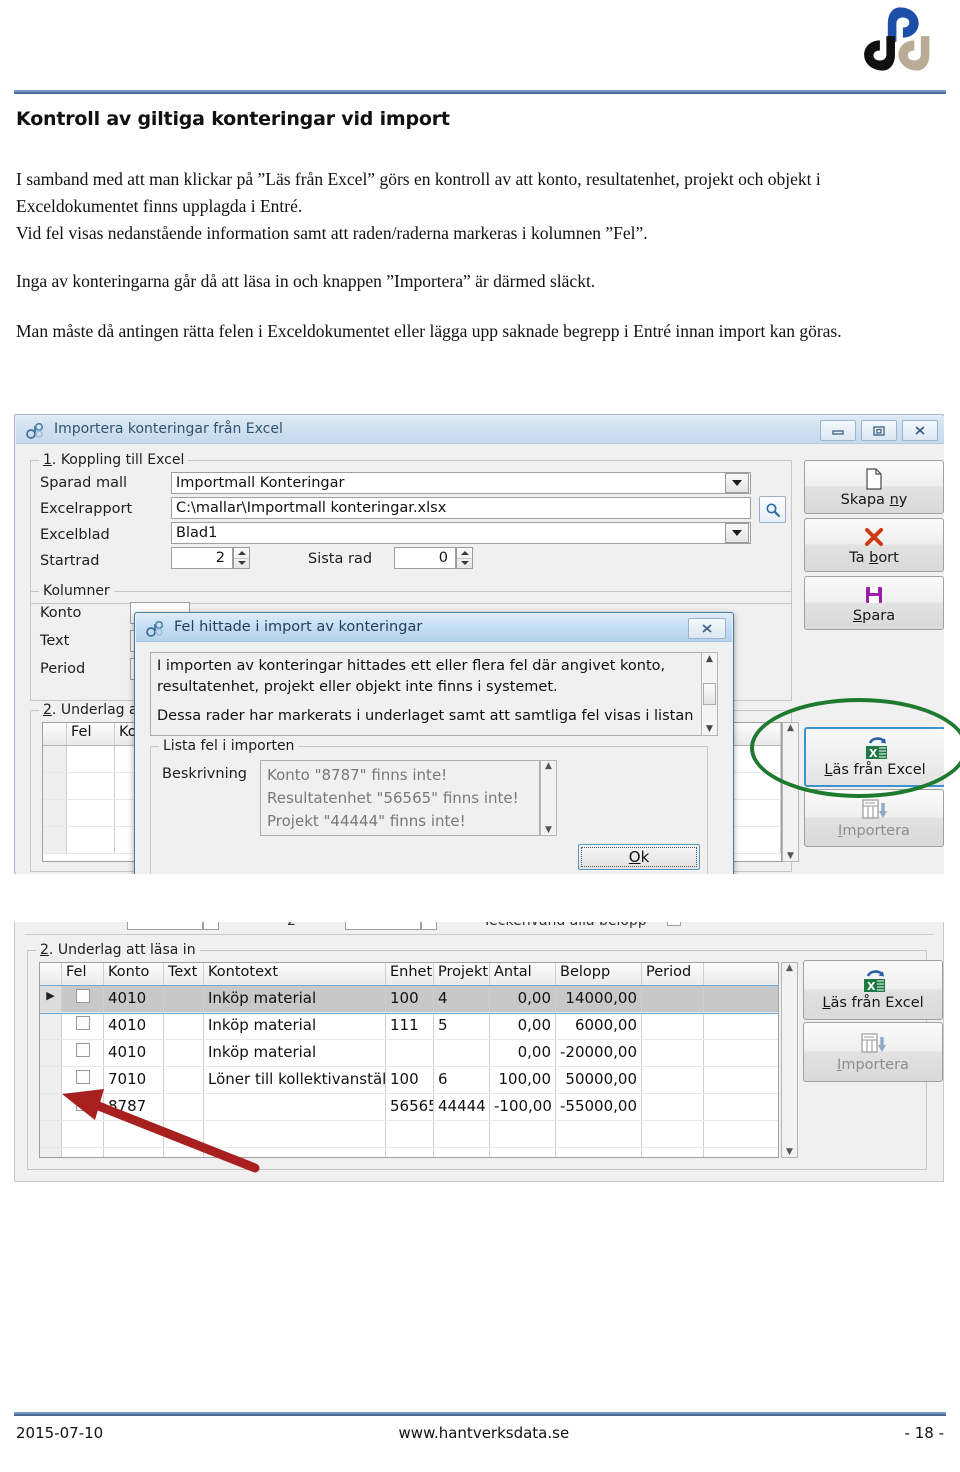 The width and height of the screenshot is (960, 1472). I want to click on clipped-stepper-a, so click(211, 926).